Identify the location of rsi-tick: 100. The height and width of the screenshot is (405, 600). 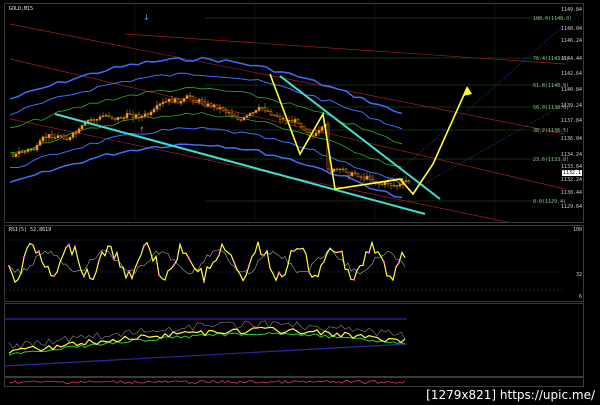
(577, 230).